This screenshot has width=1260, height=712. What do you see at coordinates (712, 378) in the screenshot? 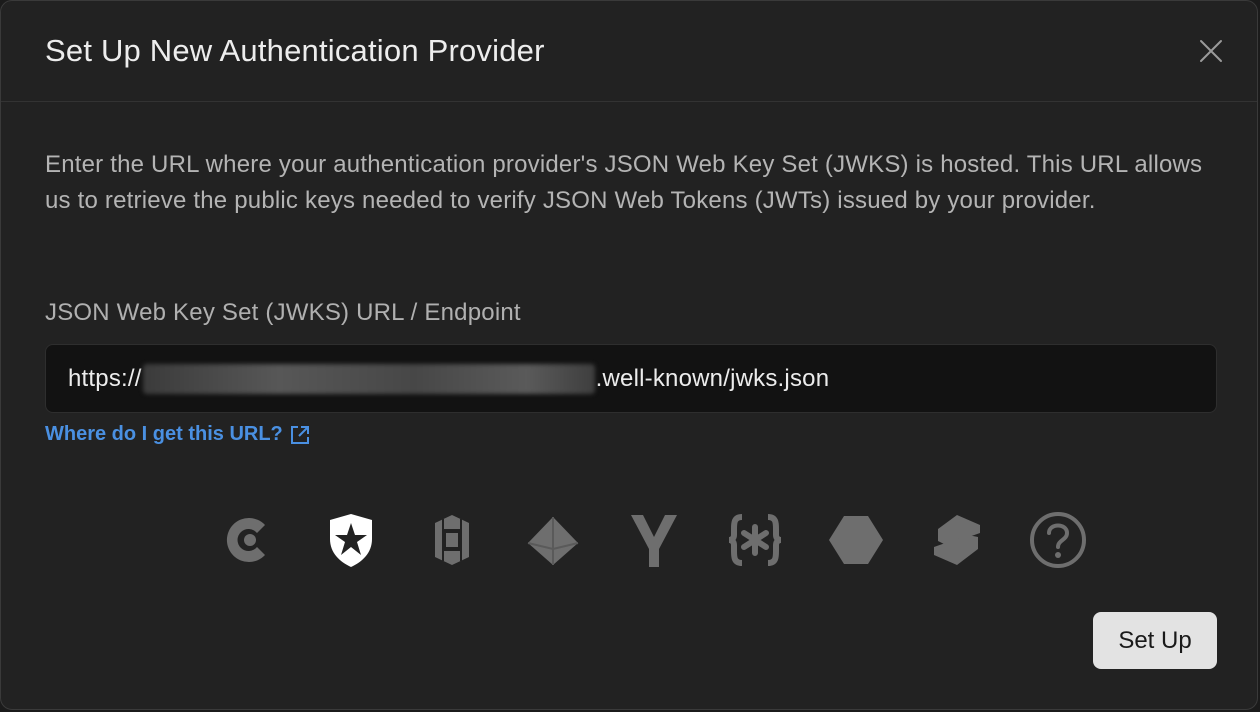
I see `url-suffix: .well-known/jwks.json` at bounding box center [712, 378].